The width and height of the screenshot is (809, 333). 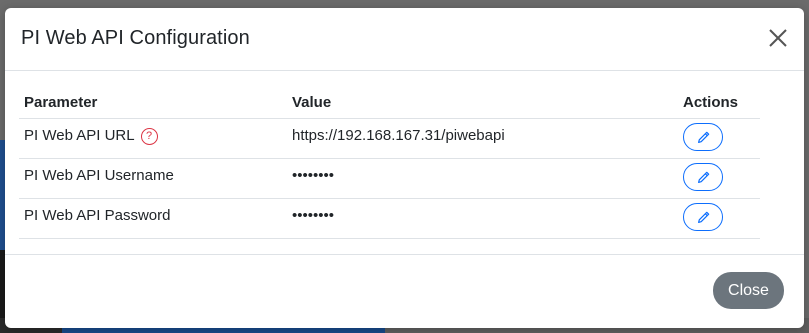 I want to click on column-header-parameter: Parameter, so click(x=153, y=103).